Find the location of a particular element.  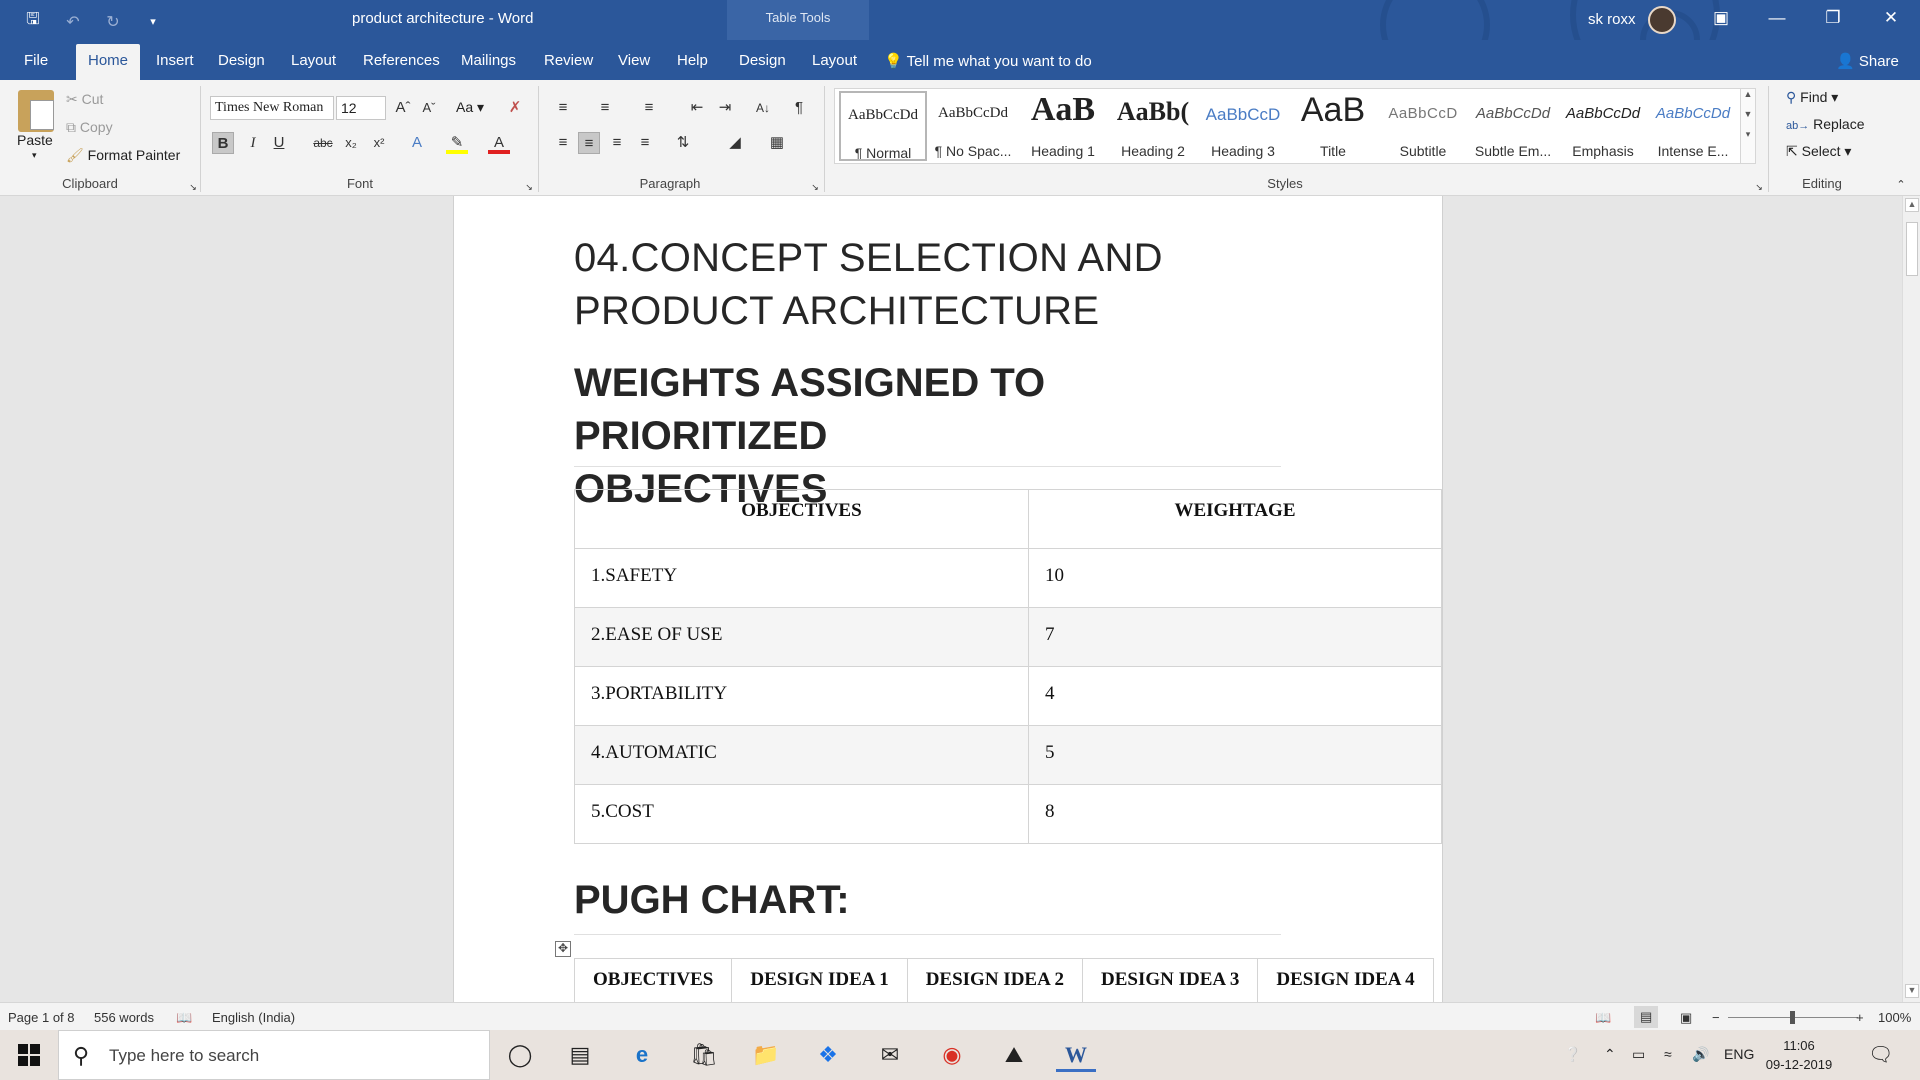

close-icon: ✕ is located at coordinates (1891, 18).